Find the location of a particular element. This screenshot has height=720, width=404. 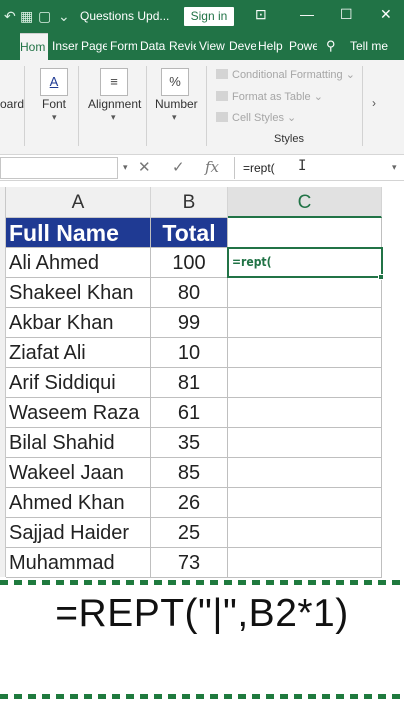

total-cell: 73 is located at coordinates (189, 563).